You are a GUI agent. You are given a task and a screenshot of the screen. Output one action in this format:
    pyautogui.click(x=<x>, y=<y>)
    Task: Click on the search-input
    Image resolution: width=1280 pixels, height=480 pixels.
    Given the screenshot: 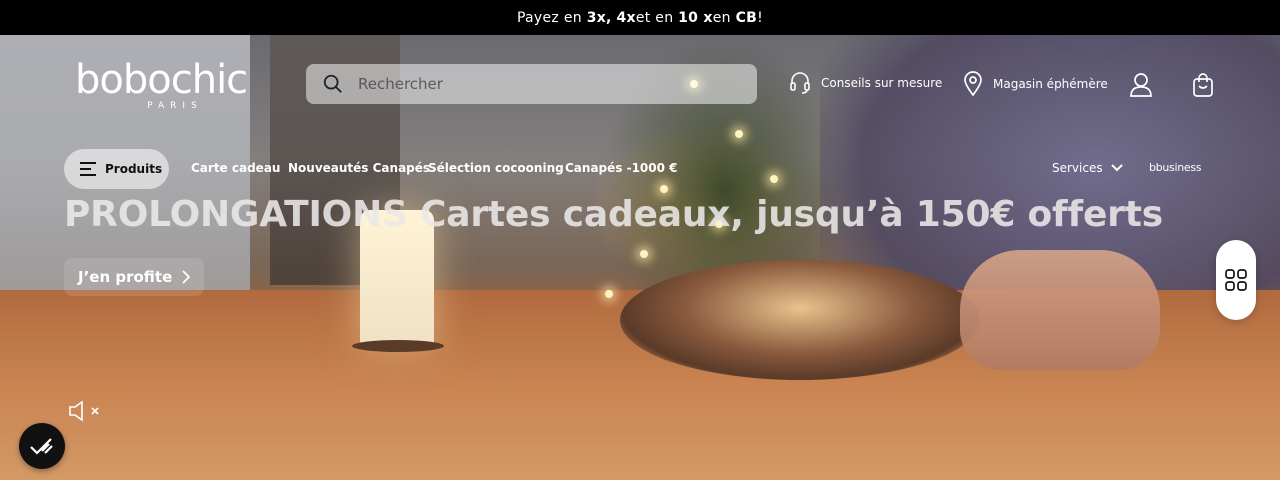 What is the action you would take?
    pyautogui.click(x=548, y=84)
    